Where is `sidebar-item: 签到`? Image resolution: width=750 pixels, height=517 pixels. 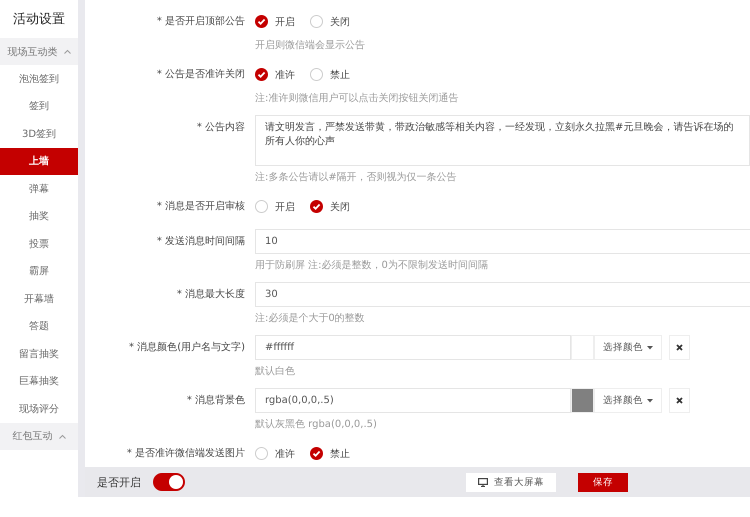 sidebar-item: 签到 is located at coordinates (39, 106).